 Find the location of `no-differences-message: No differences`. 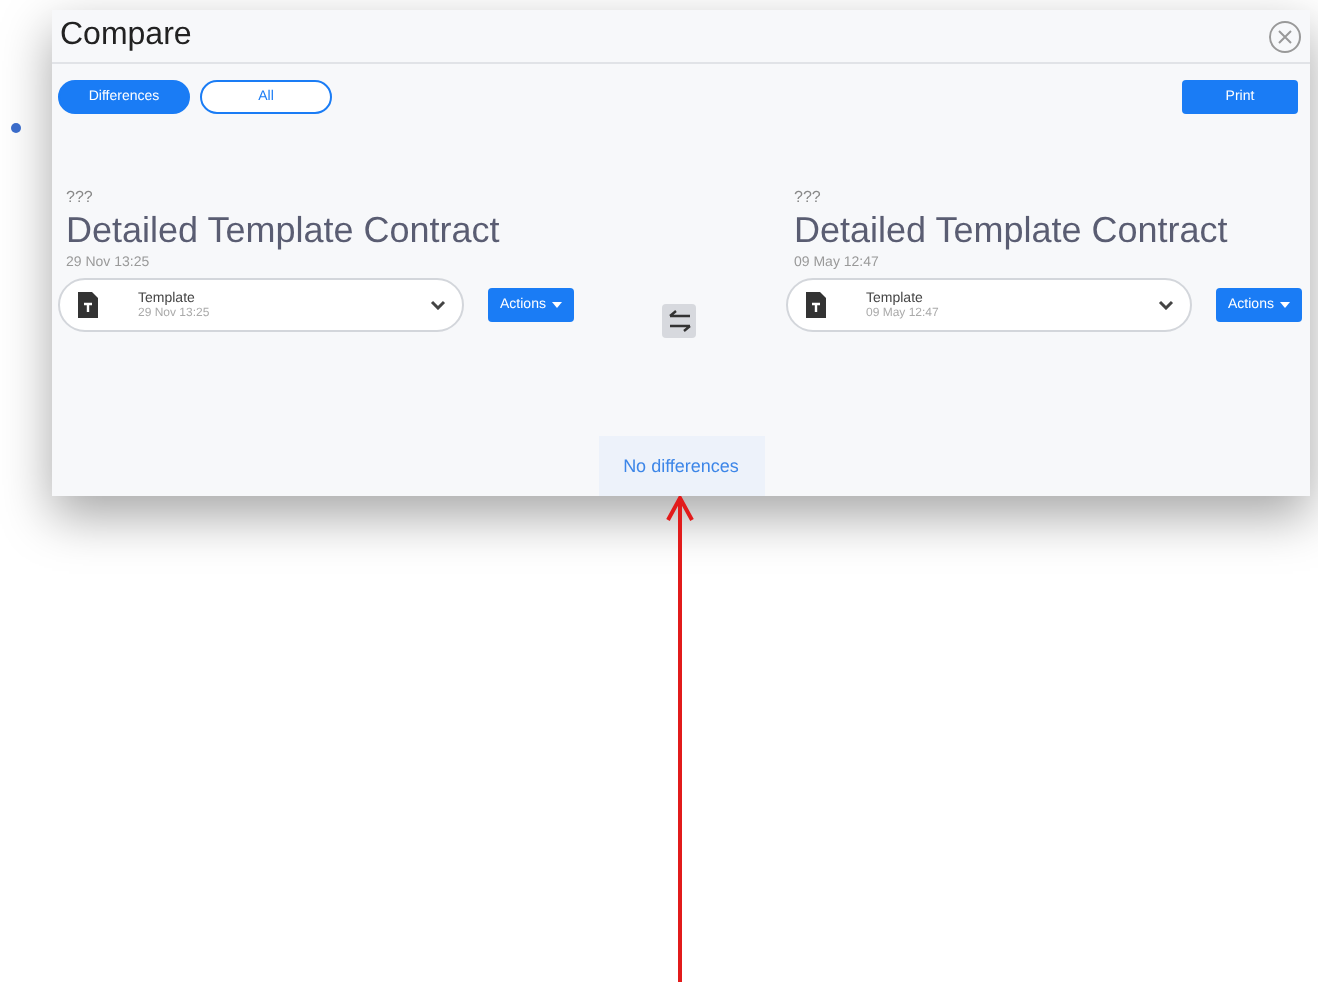

no-differences-message: No differences is located at coordinates (681, 466).